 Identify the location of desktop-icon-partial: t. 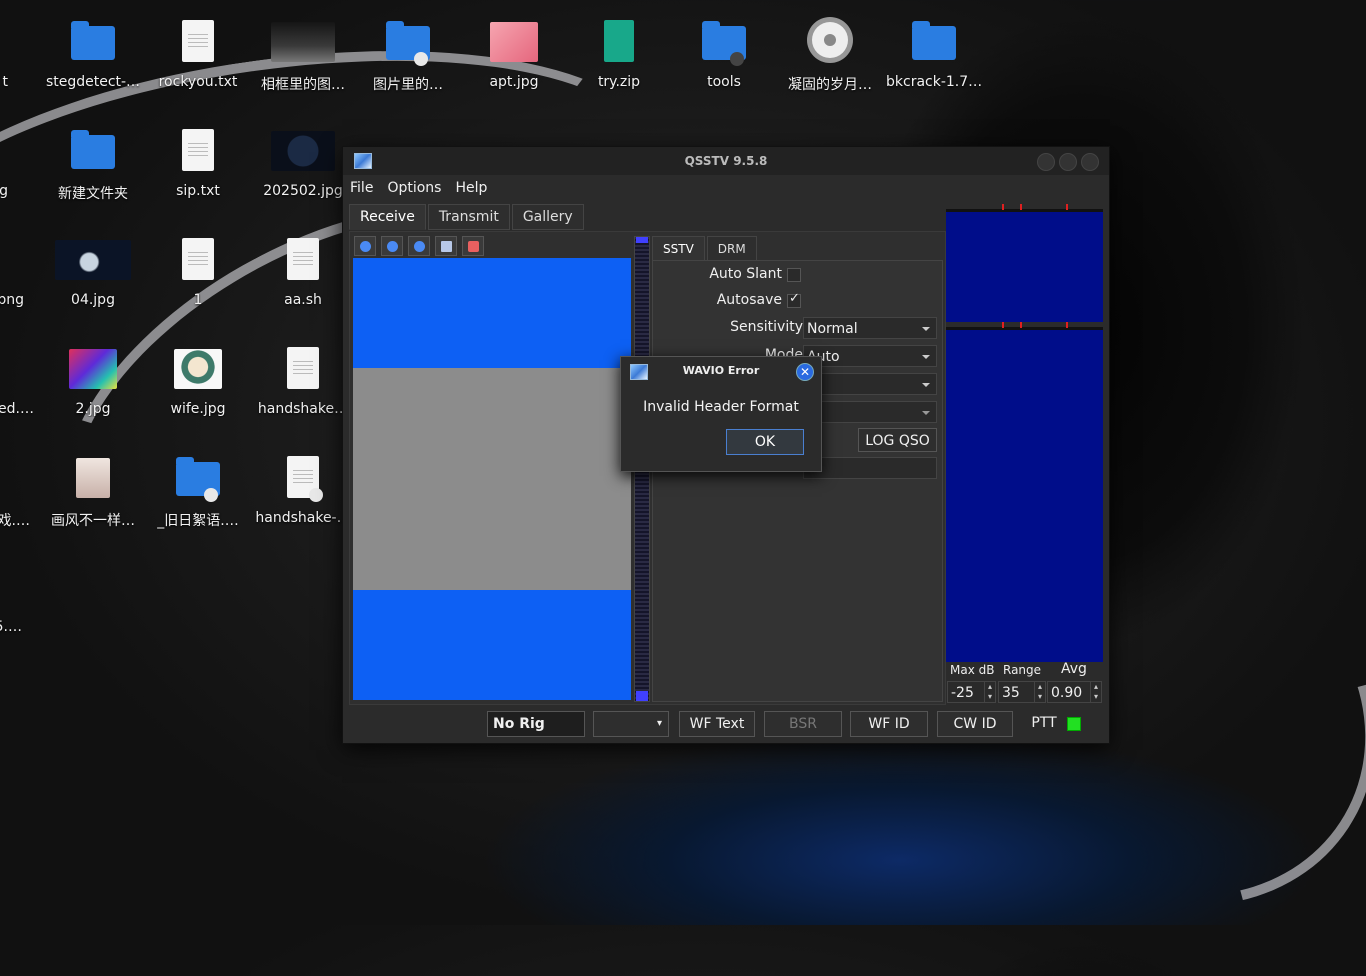
(4, 53).